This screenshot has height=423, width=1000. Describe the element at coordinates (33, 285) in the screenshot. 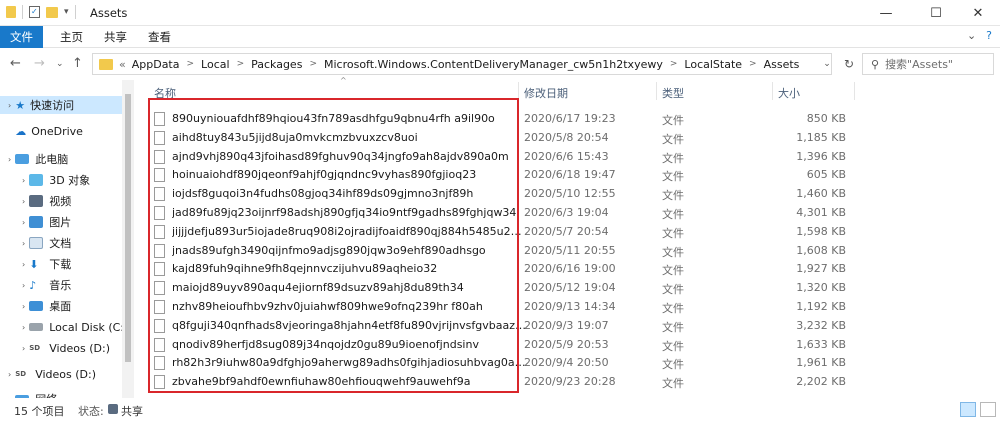

I see `music-icon: ♪` at that location.